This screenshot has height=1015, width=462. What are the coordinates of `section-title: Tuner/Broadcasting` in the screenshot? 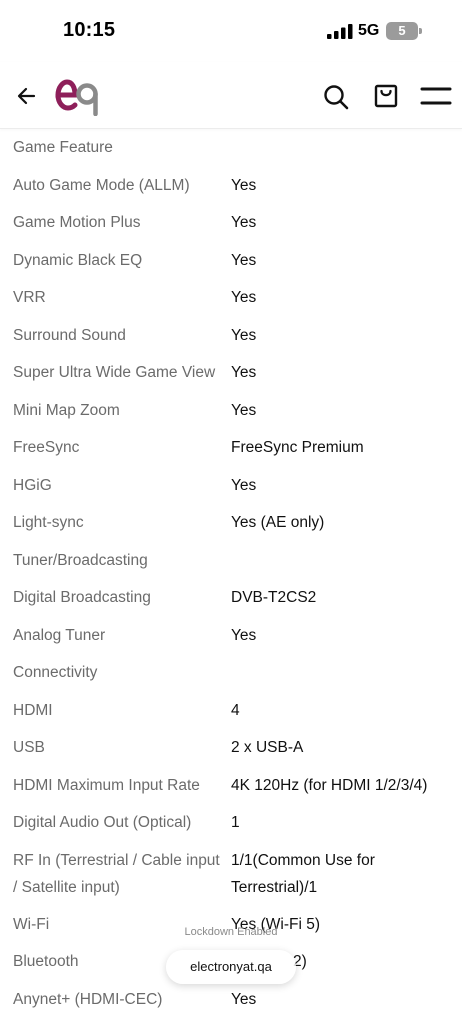 It's located at (80, 560).